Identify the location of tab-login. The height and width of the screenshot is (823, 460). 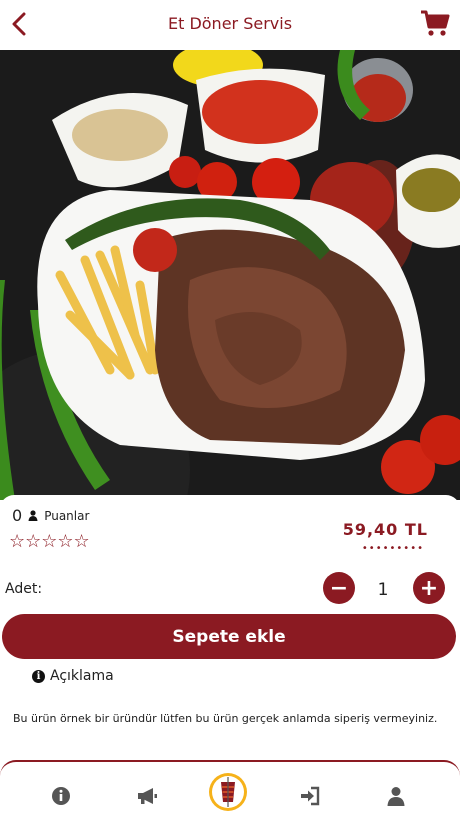
(310, 796).